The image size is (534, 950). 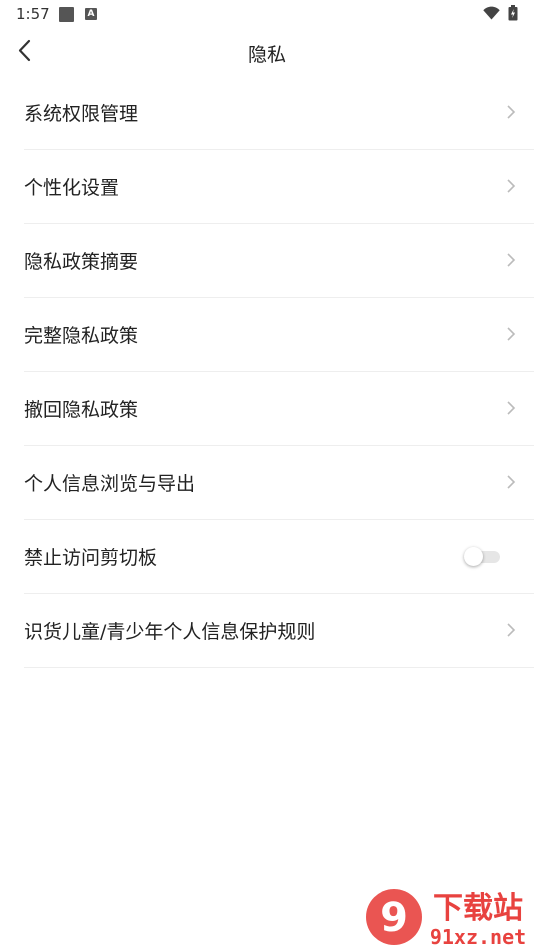 I want to click on watermark-logo-glyph: 9, so click(x=394, y=918).